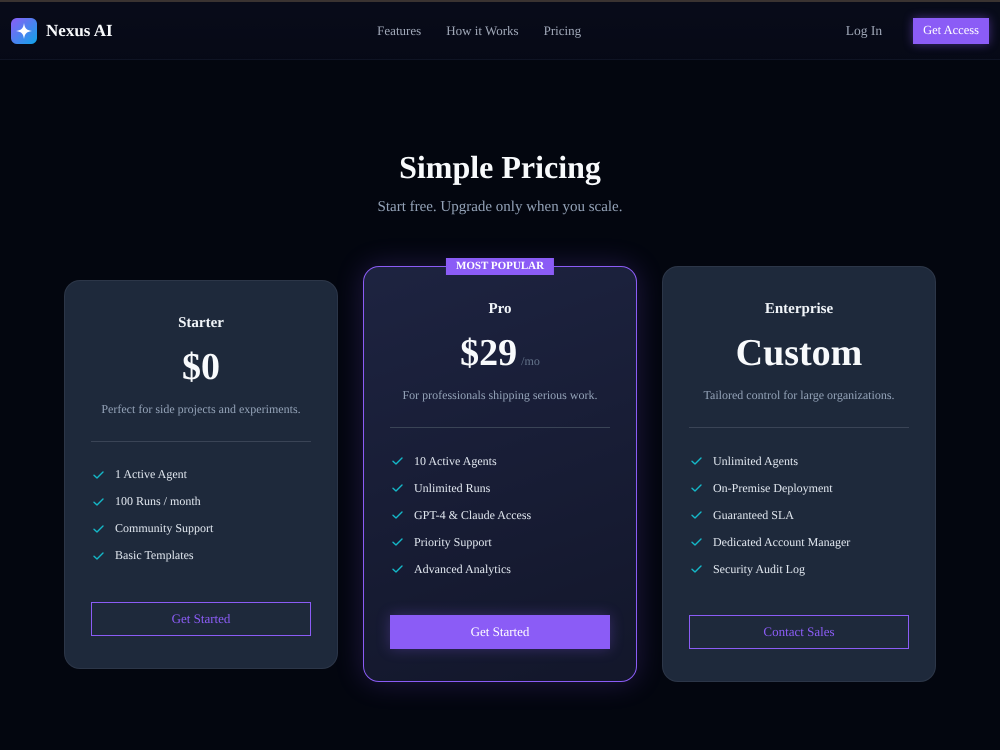 The width and height of the screenshot is (1000, 750). What do you see at coordinates (755, 461) in the screenshot?
I see `feature-text: Unlimited Agents` at bounding box center [755, 461].